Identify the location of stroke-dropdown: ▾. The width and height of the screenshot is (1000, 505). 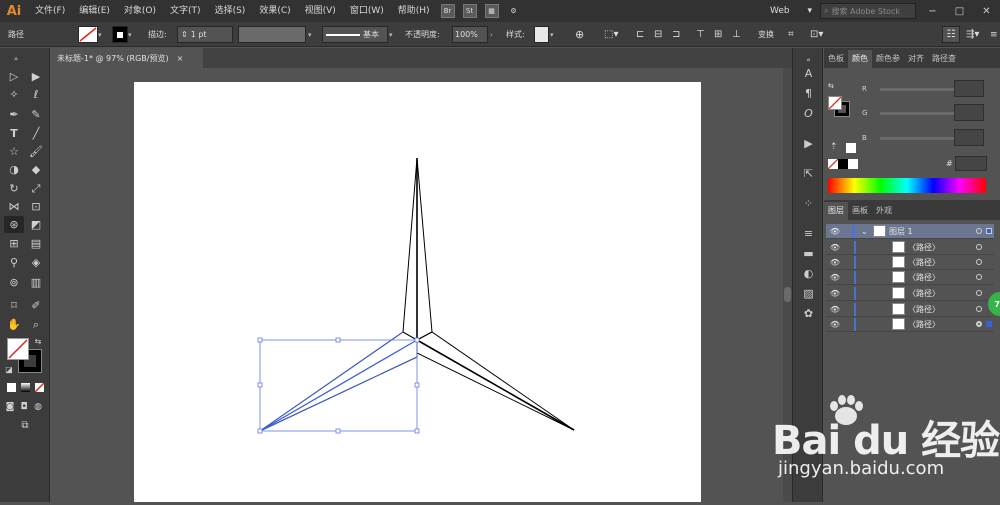
(133, 34).